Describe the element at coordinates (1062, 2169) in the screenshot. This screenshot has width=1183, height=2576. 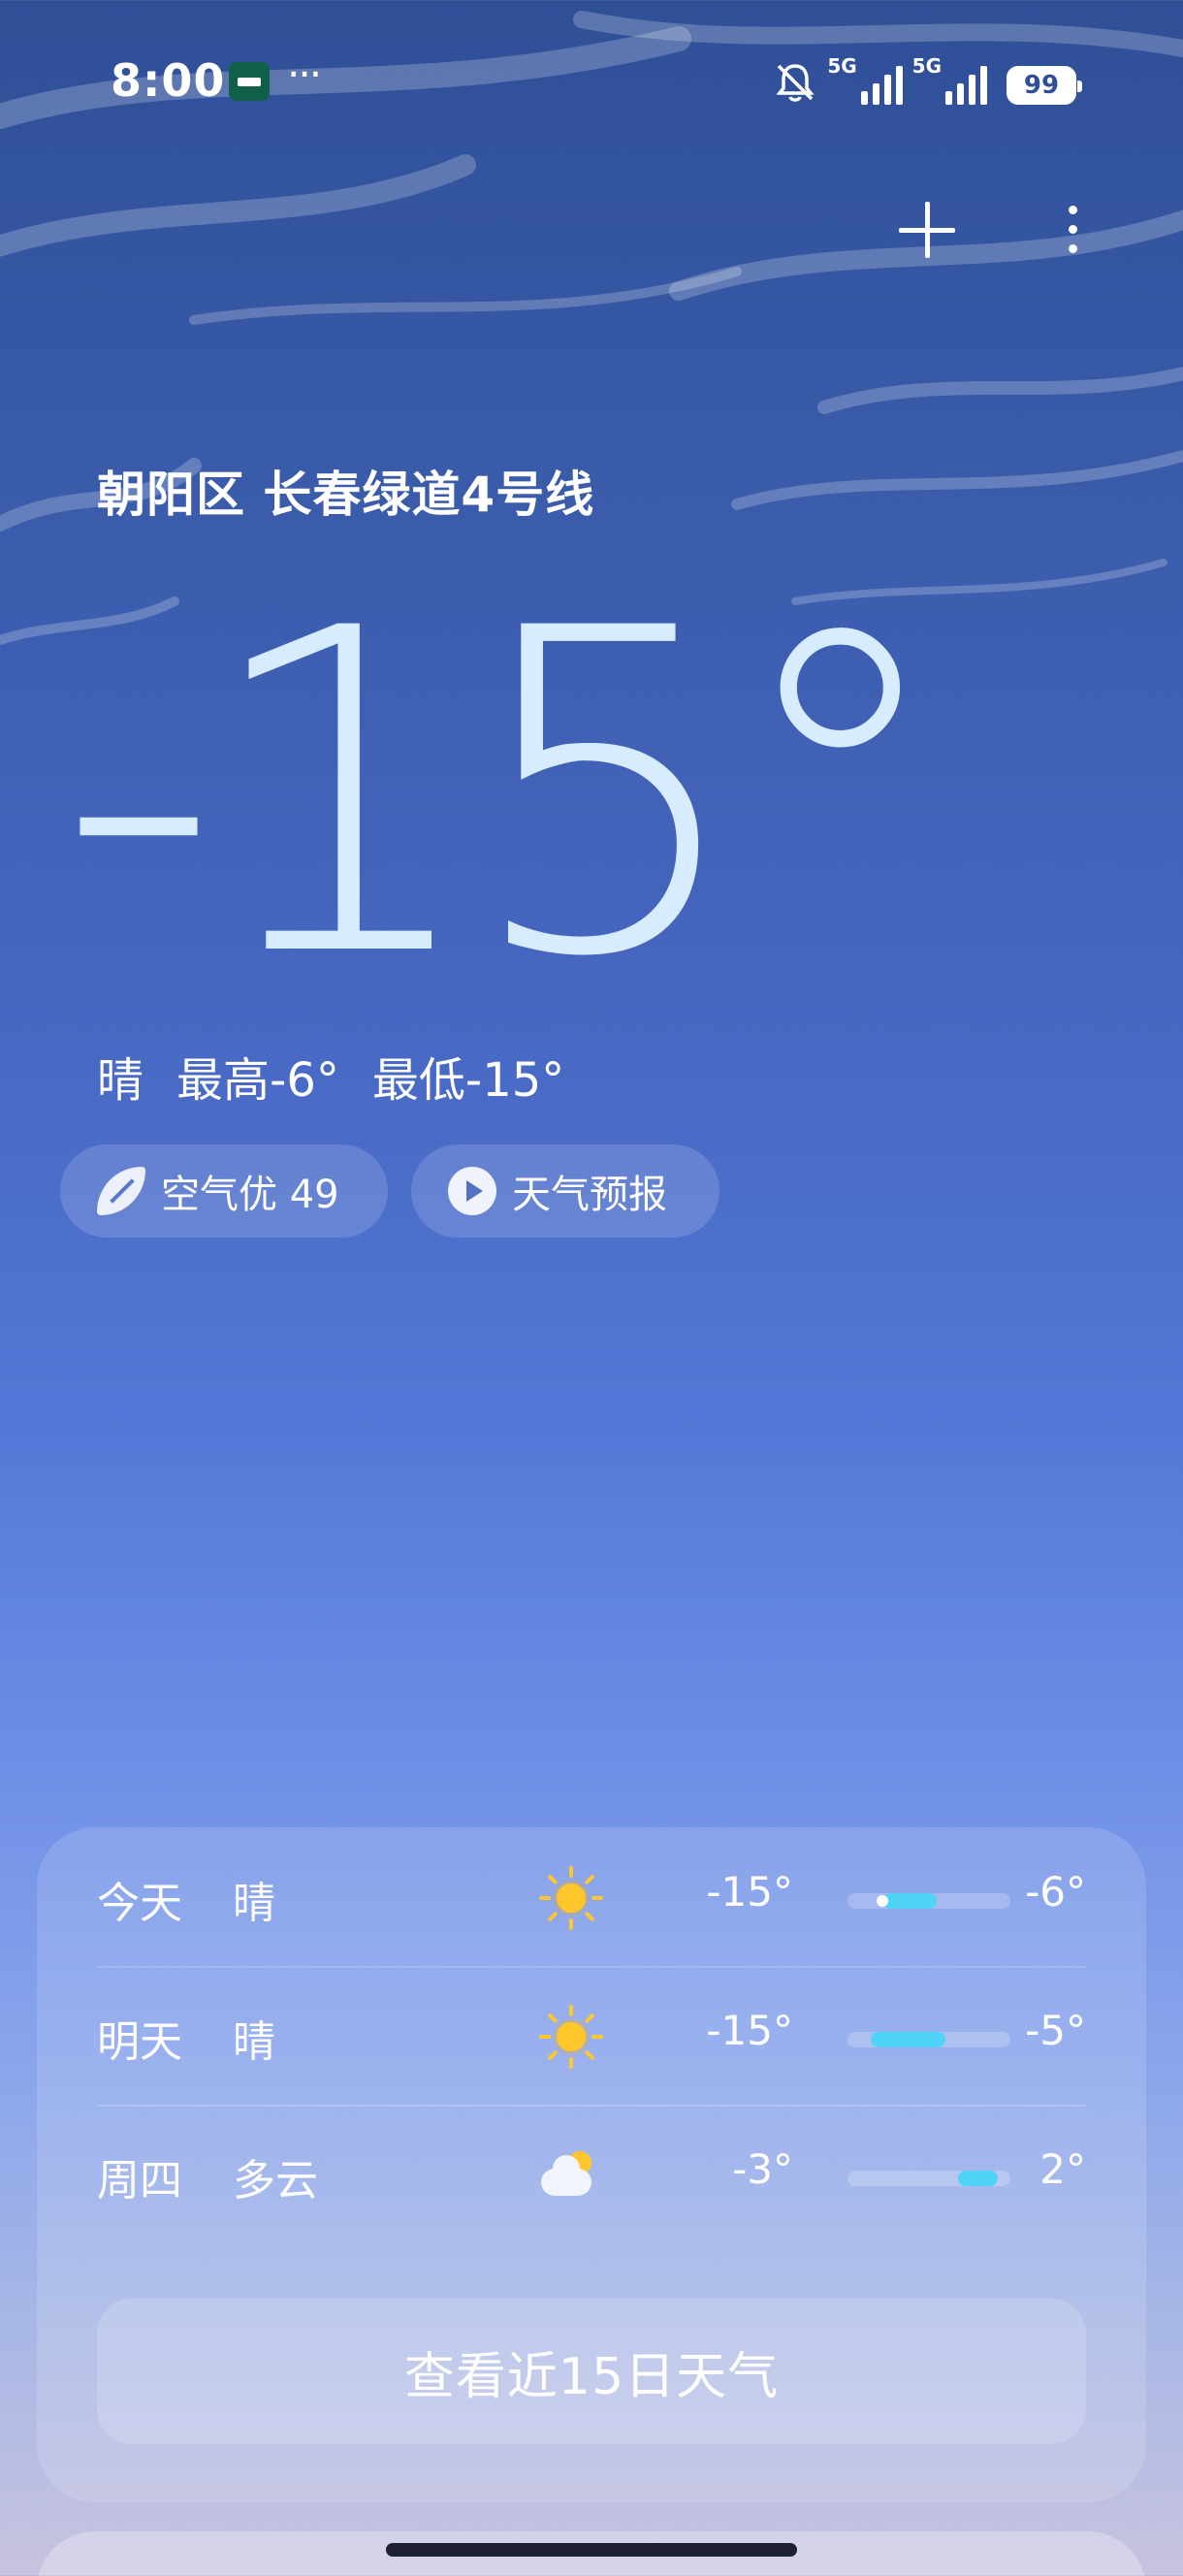
I see `forecast-high: 2°` at that location.